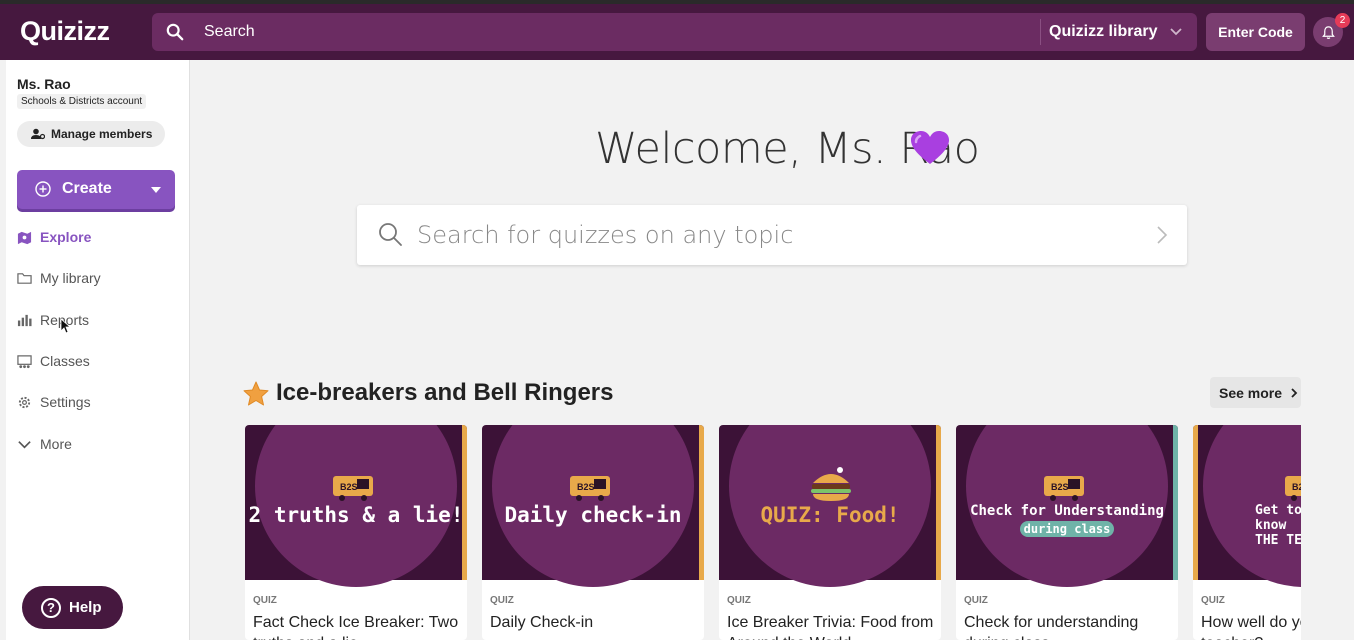 This screenshot has height=640, width=1354. What do you see at coordinates (830, 515) in the screenshot?
I see `thumbnail-text: QUIZ: Food!` at bounding box center [830, 515].